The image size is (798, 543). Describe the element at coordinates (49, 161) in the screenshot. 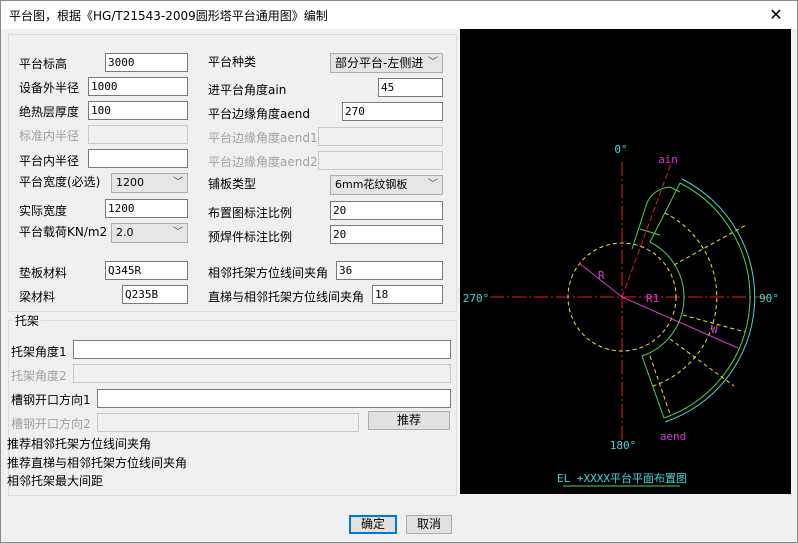

I see `inner-radius-label: 平台内半径` at that location.